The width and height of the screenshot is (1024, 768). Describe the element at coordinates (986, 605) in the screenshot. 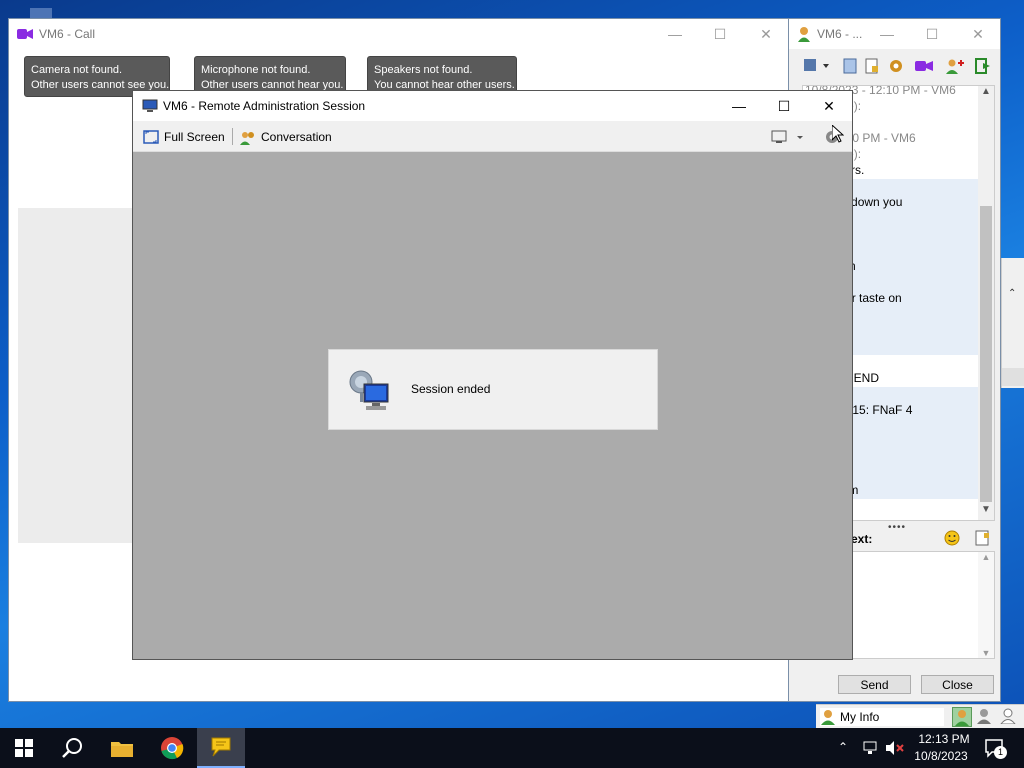

I see `input-scrollbar: ▲ ▼` at that location.